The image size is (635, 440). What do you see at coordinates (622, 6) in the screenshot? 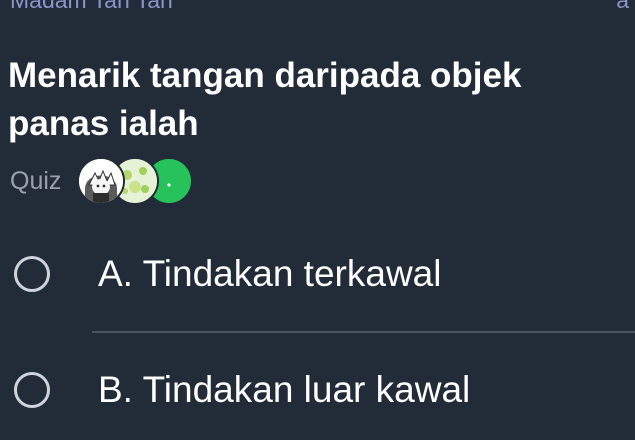
I see `header-truncated-text: a` at bounding box center [622, 6].